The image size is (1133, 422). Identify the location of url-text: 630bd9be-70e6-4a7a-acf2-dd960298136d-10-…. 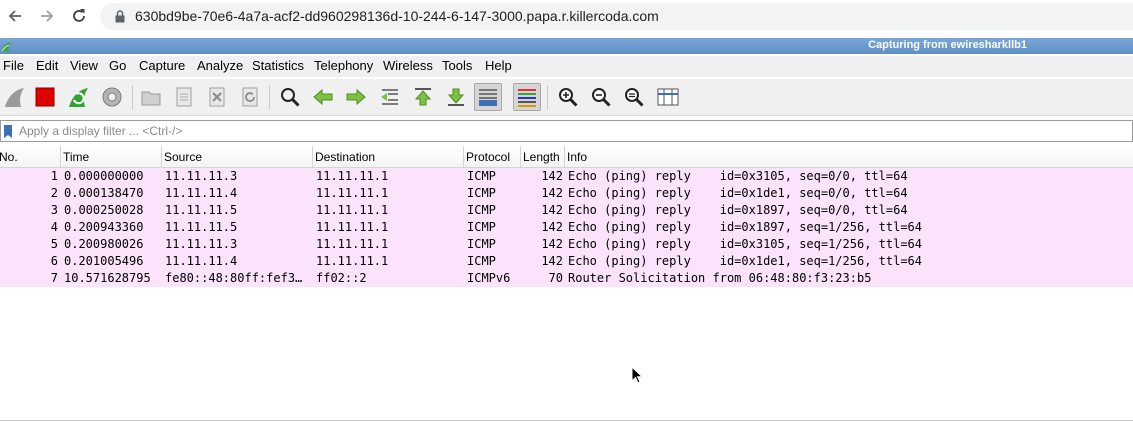
(397, 16).